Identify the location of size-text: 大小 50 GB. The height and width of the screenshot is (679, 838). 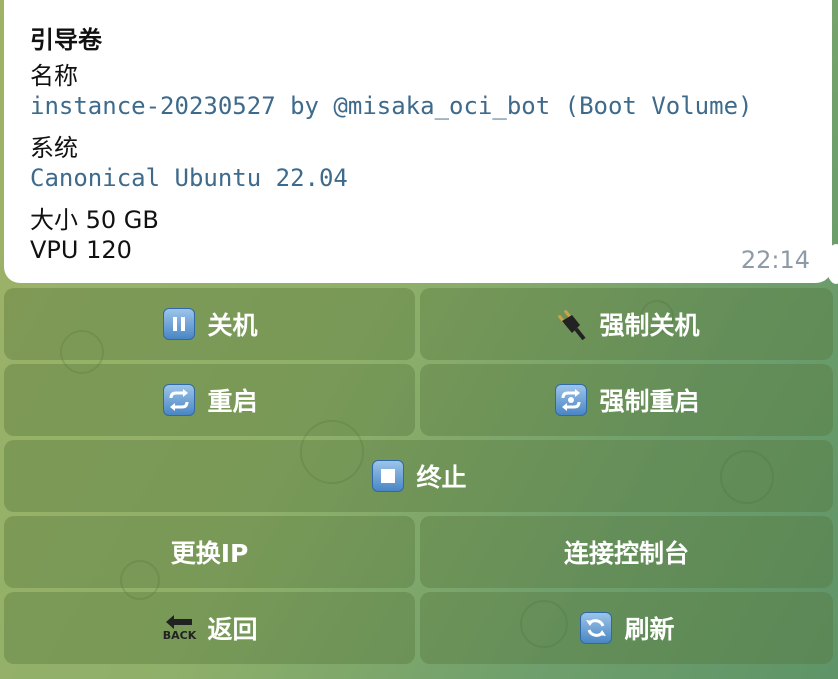
(94, 220).